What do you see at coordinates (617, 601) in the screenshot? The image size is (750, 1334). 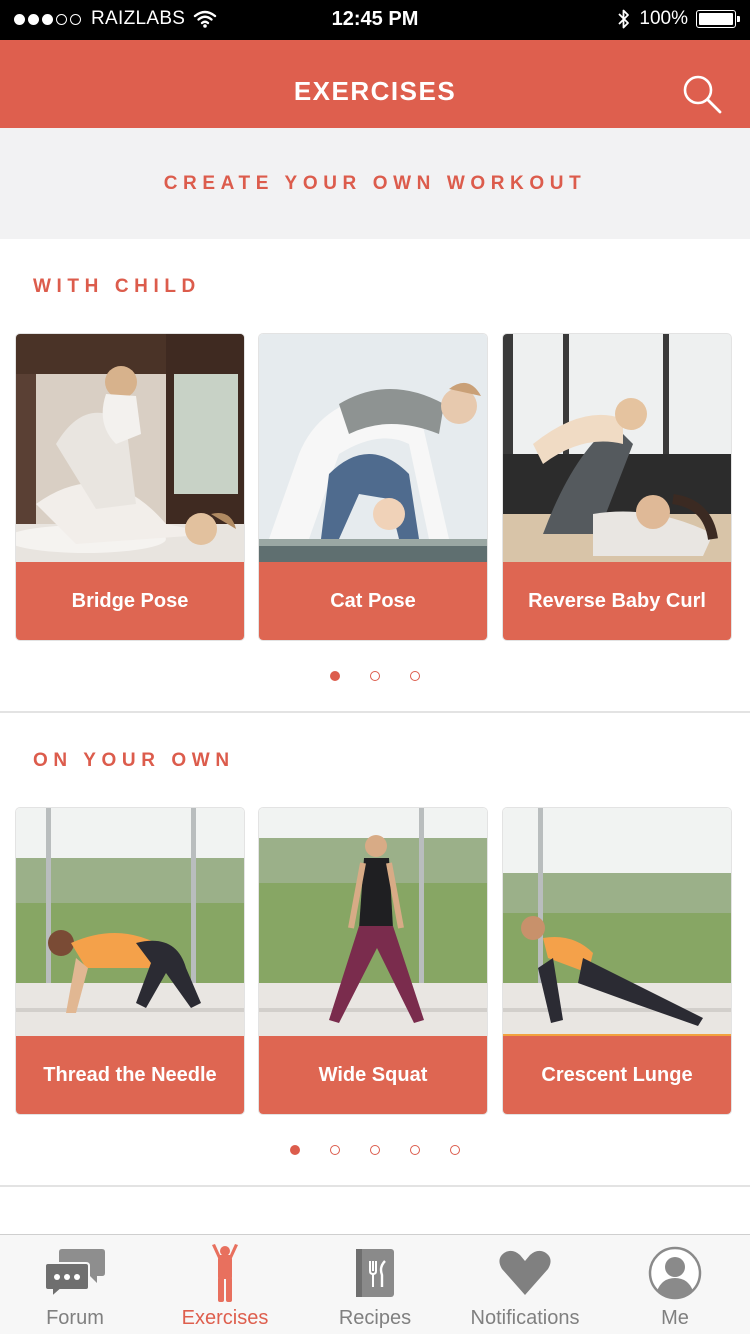 I see `exercise-card-label: Reverse Baby Curl` at bounding box center [617, 601].